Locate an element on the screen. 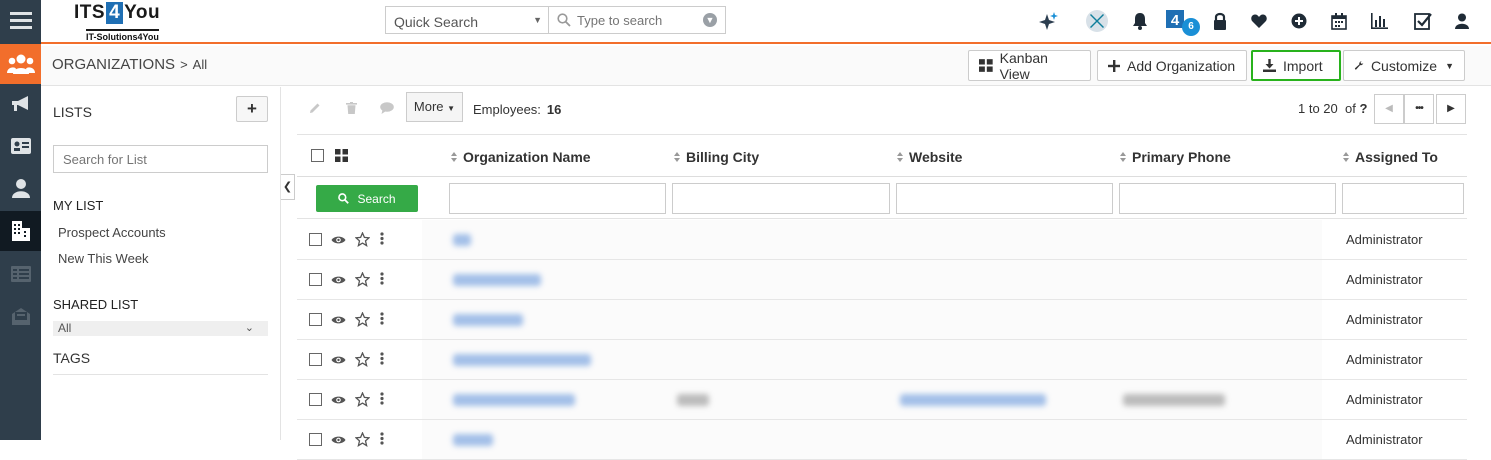 The height and width of the screenshot is (460, 1491). lock-icon is located at coordinates (1220, 21).